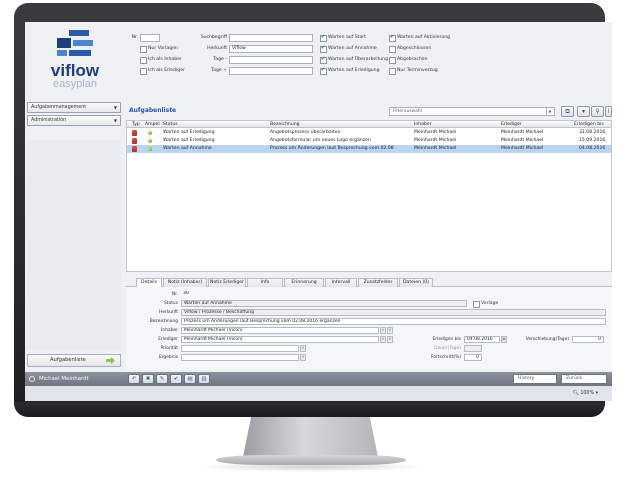 This screenshot has height=486, width=621. Describe the element at coordinates (271, 49) in the screenshot. I see `herkunft-input: Viflow` at that location.